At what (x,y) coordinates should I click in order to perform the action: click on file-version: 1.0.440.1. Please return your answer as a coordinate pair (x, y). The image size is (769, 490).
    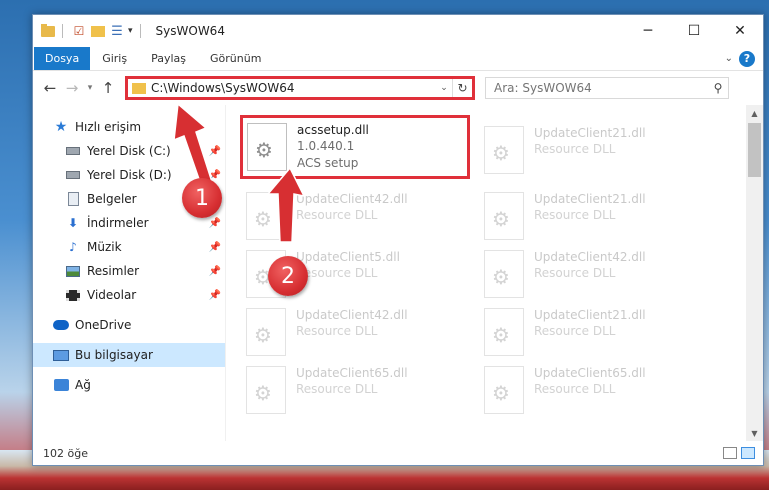
    Looking at the image, I should click on (326, 146).